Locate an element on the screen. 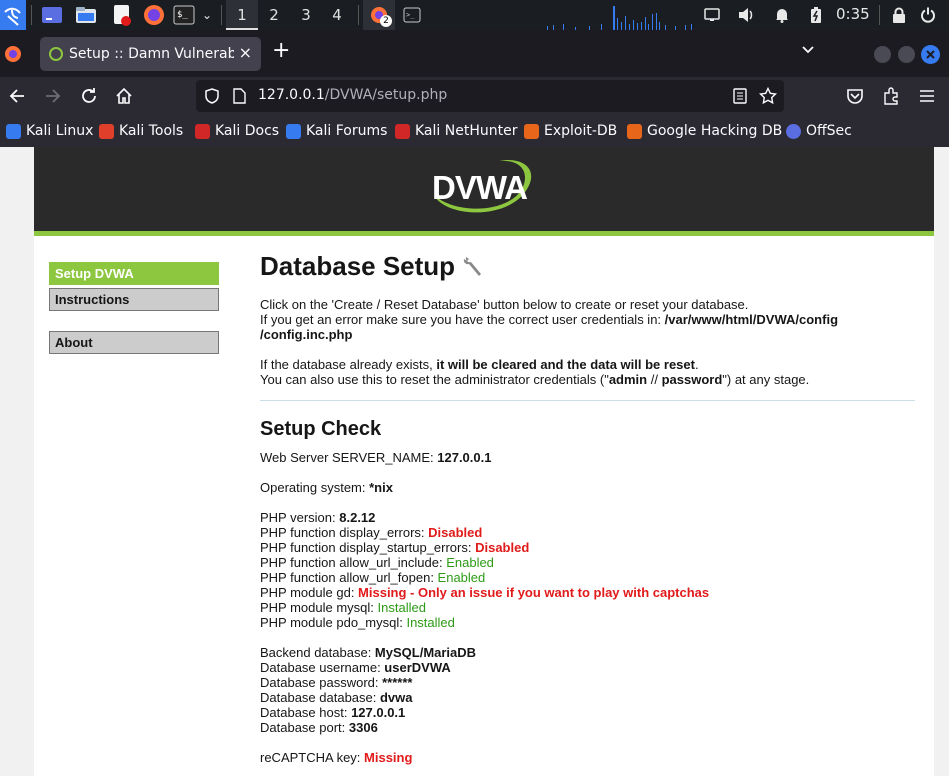  system-taskbar: $_ ⌄ 1 2 3 4 2 >_ 0:35 is located at coordinates (474, 15).